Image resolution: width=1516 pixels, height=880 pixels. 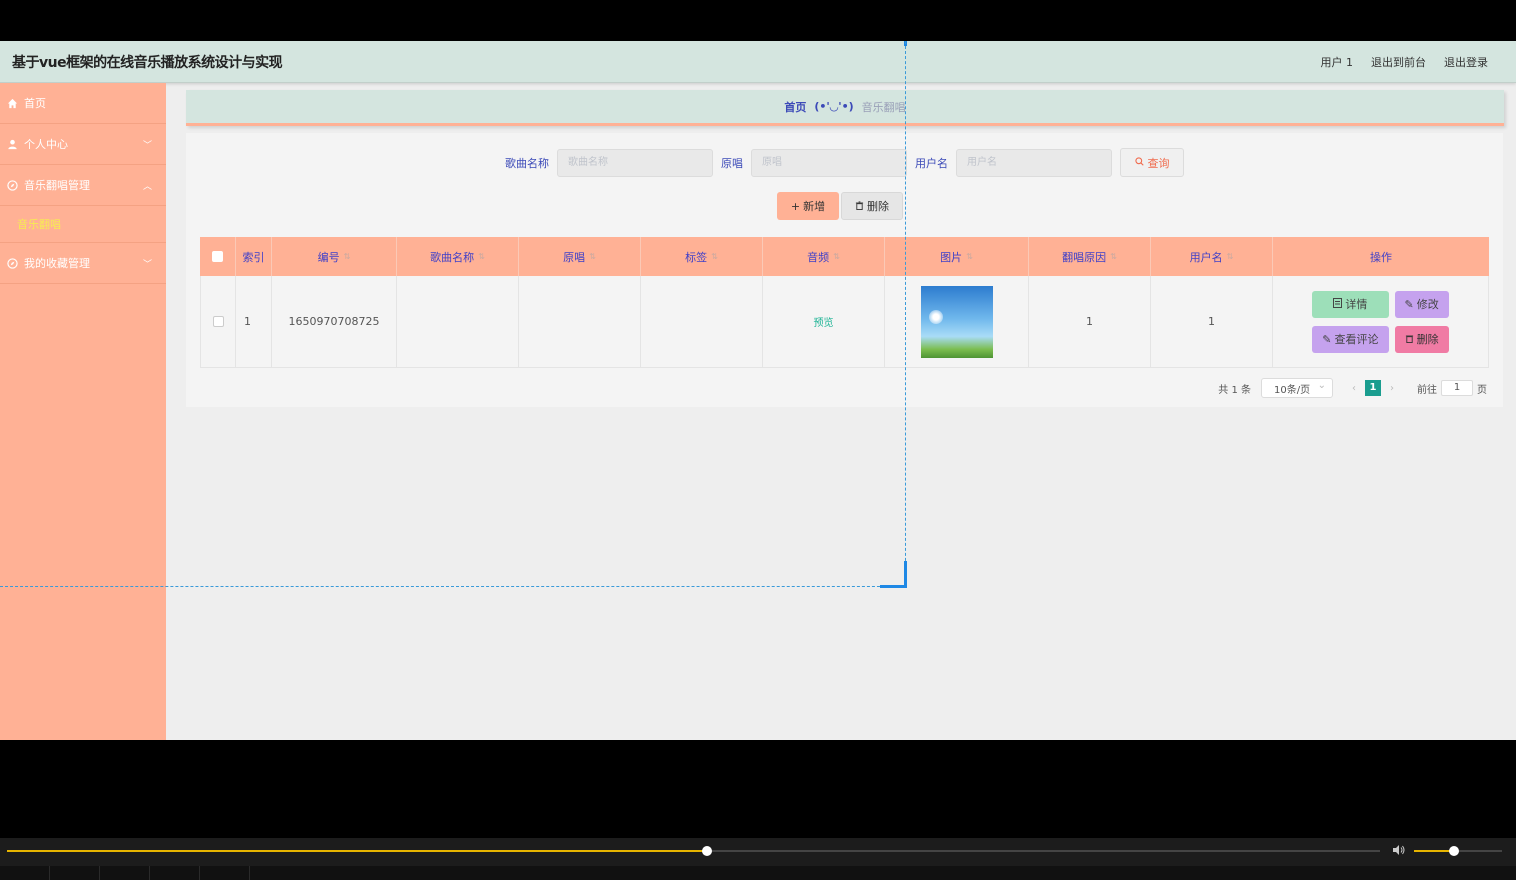 What do you see at coordinates (580, 256) in the screenshot?
I see `column-header: 原唱 ⇅` at bounding box center [580, 256].